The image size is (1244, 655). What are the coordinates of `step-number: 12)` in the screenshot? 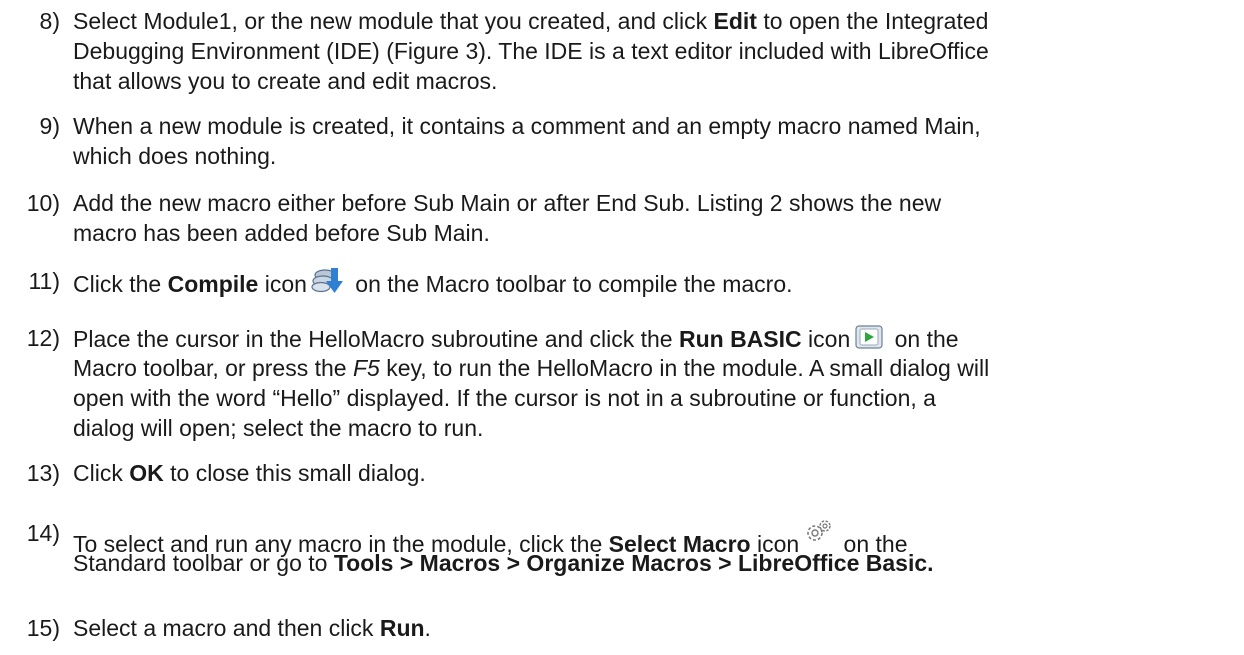 It's located at (43, 338).